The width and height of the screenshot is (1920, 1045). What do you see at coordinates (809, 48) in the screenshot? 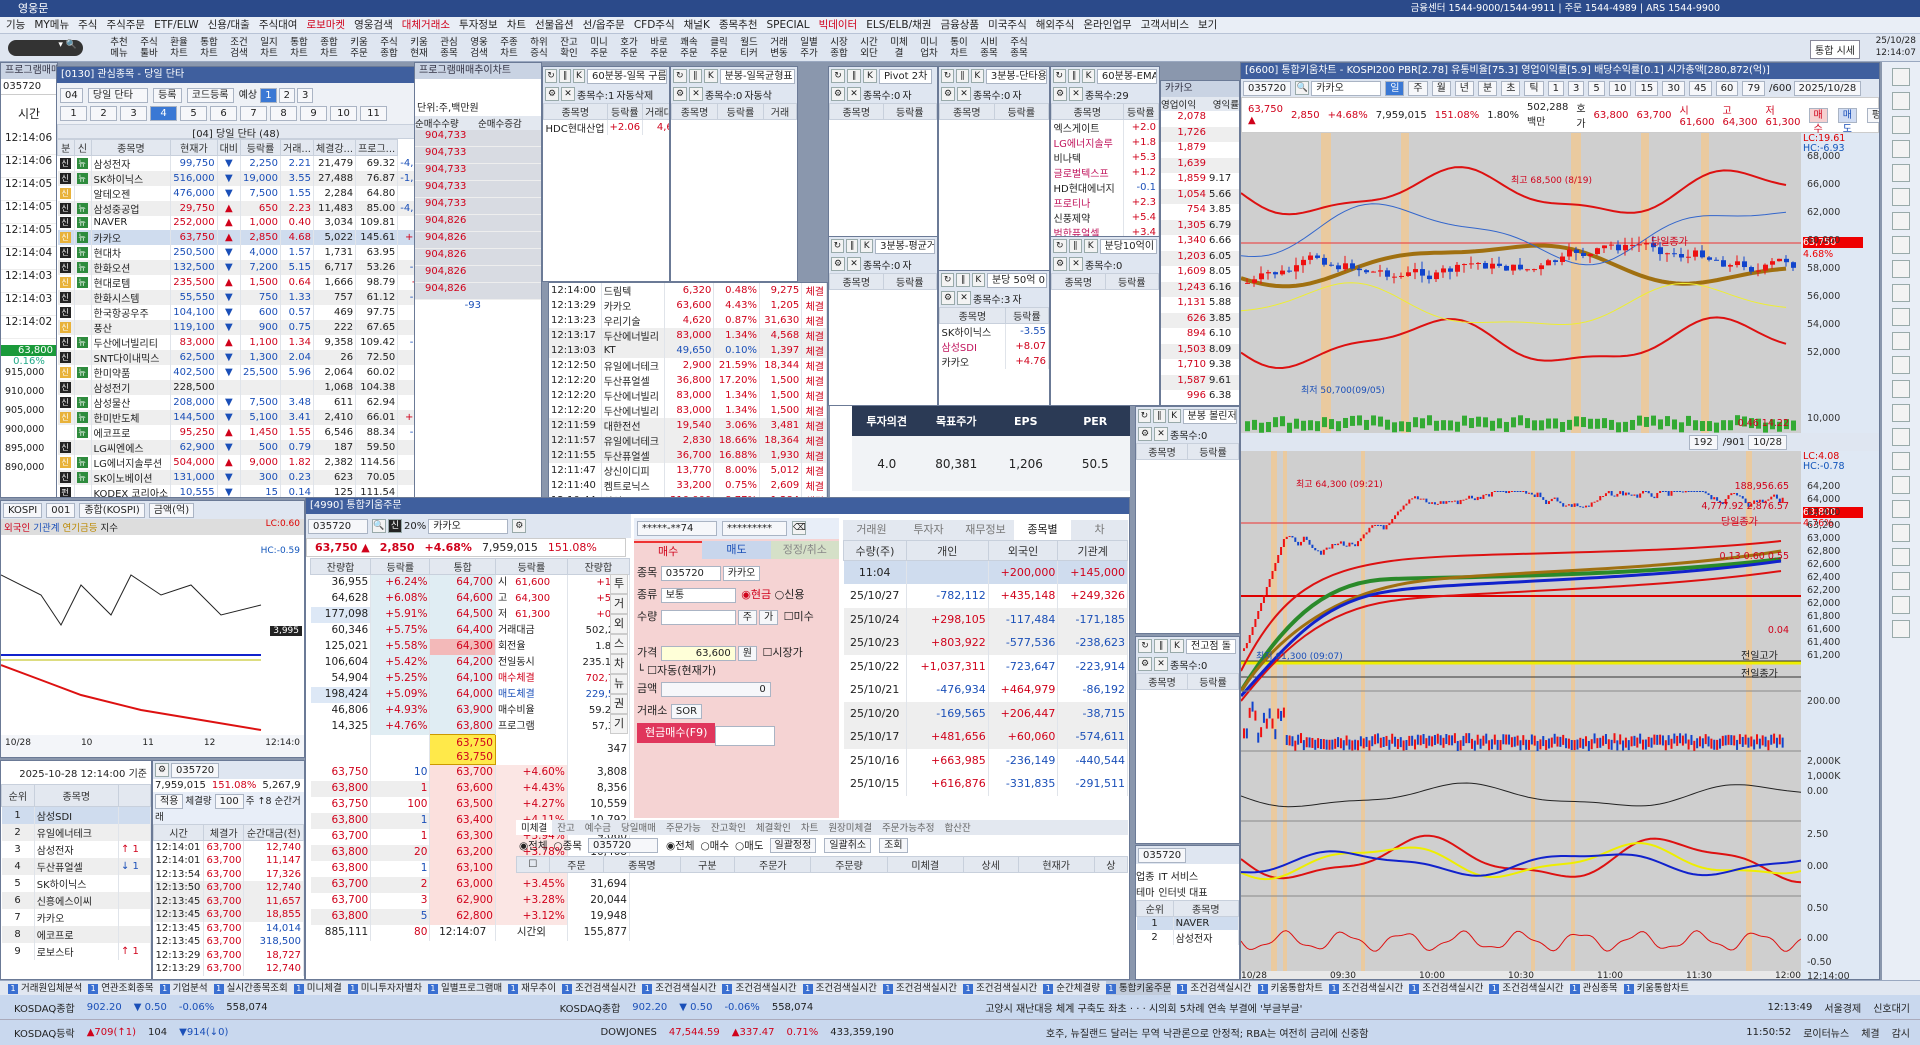
I see `toolbar-button: 일별 주가` at bounding box center [809, 48].